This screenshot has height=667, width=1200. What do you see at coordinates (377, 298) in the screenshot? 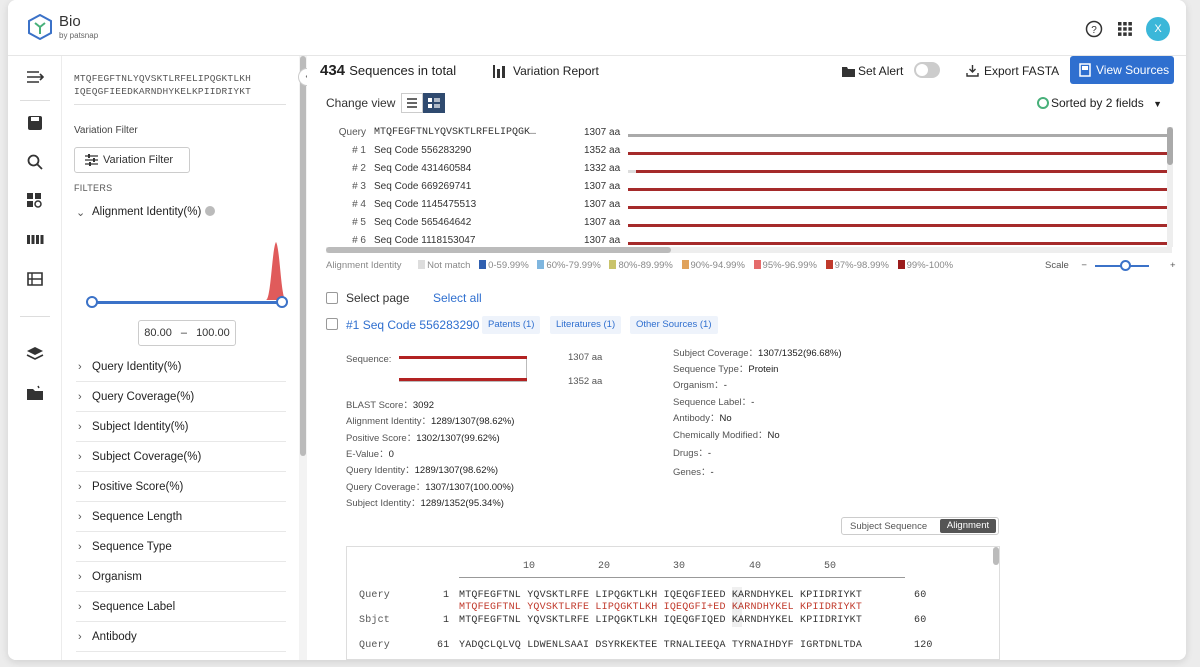
I see `select-page-label: Select page` at bounding box center [377, 298].